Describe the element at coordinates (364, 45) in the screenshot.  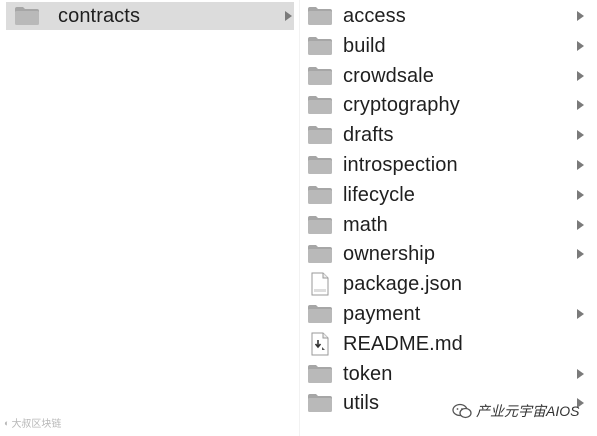
I see `folder-label: build` at that location.